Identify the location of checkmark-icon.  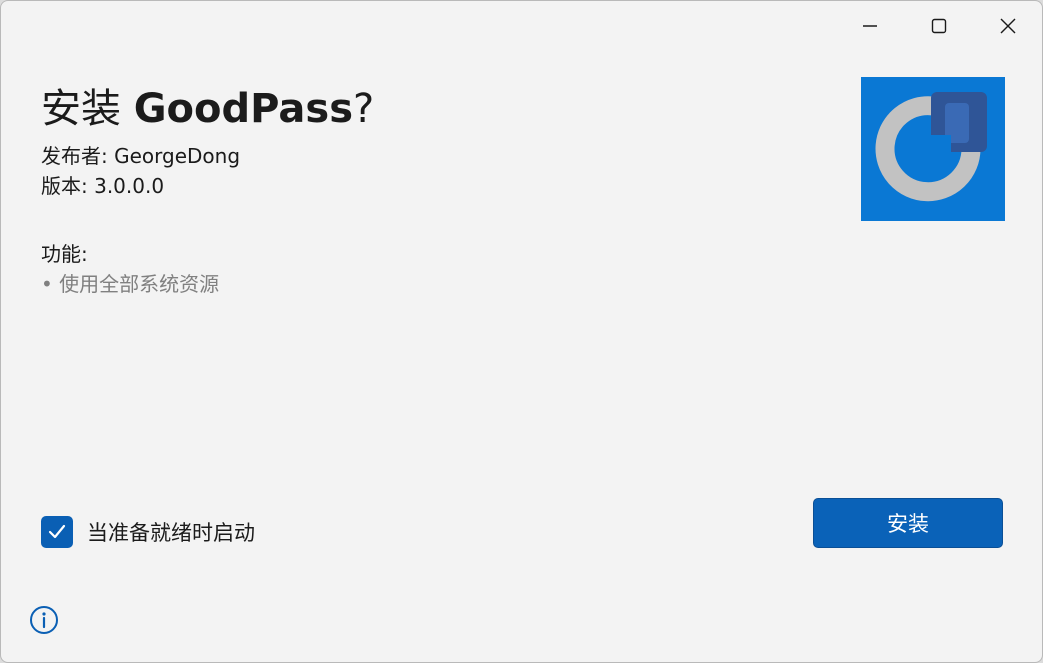
(57, 531).